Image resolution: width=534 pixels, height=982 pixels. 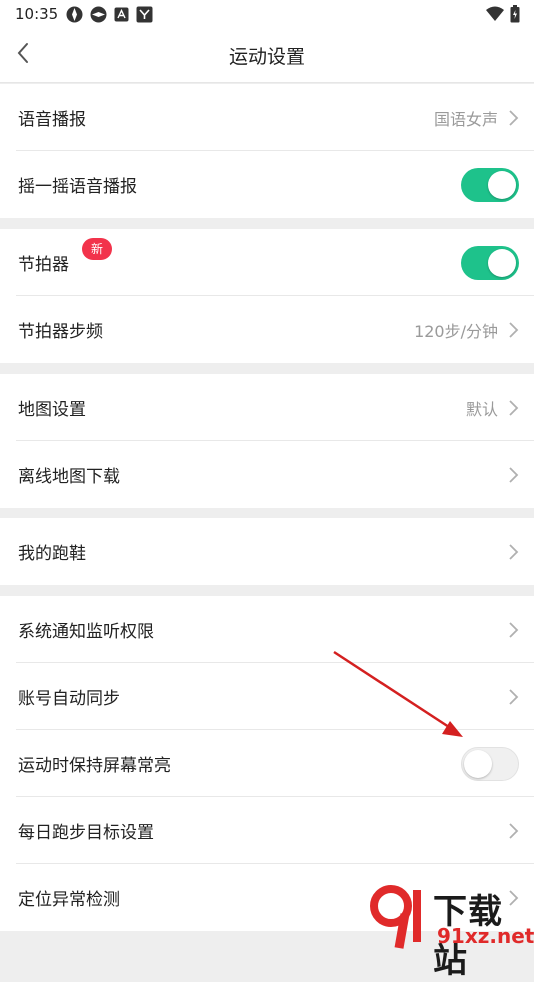 I want to click on wifi-icon, so click(x=495, y=16).